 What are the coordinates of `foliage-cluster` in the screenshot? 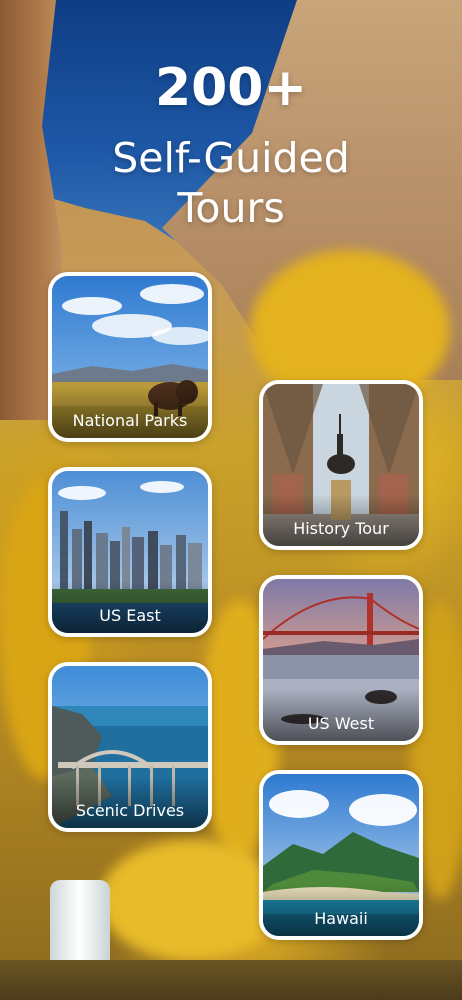 It's located at (190, 900).